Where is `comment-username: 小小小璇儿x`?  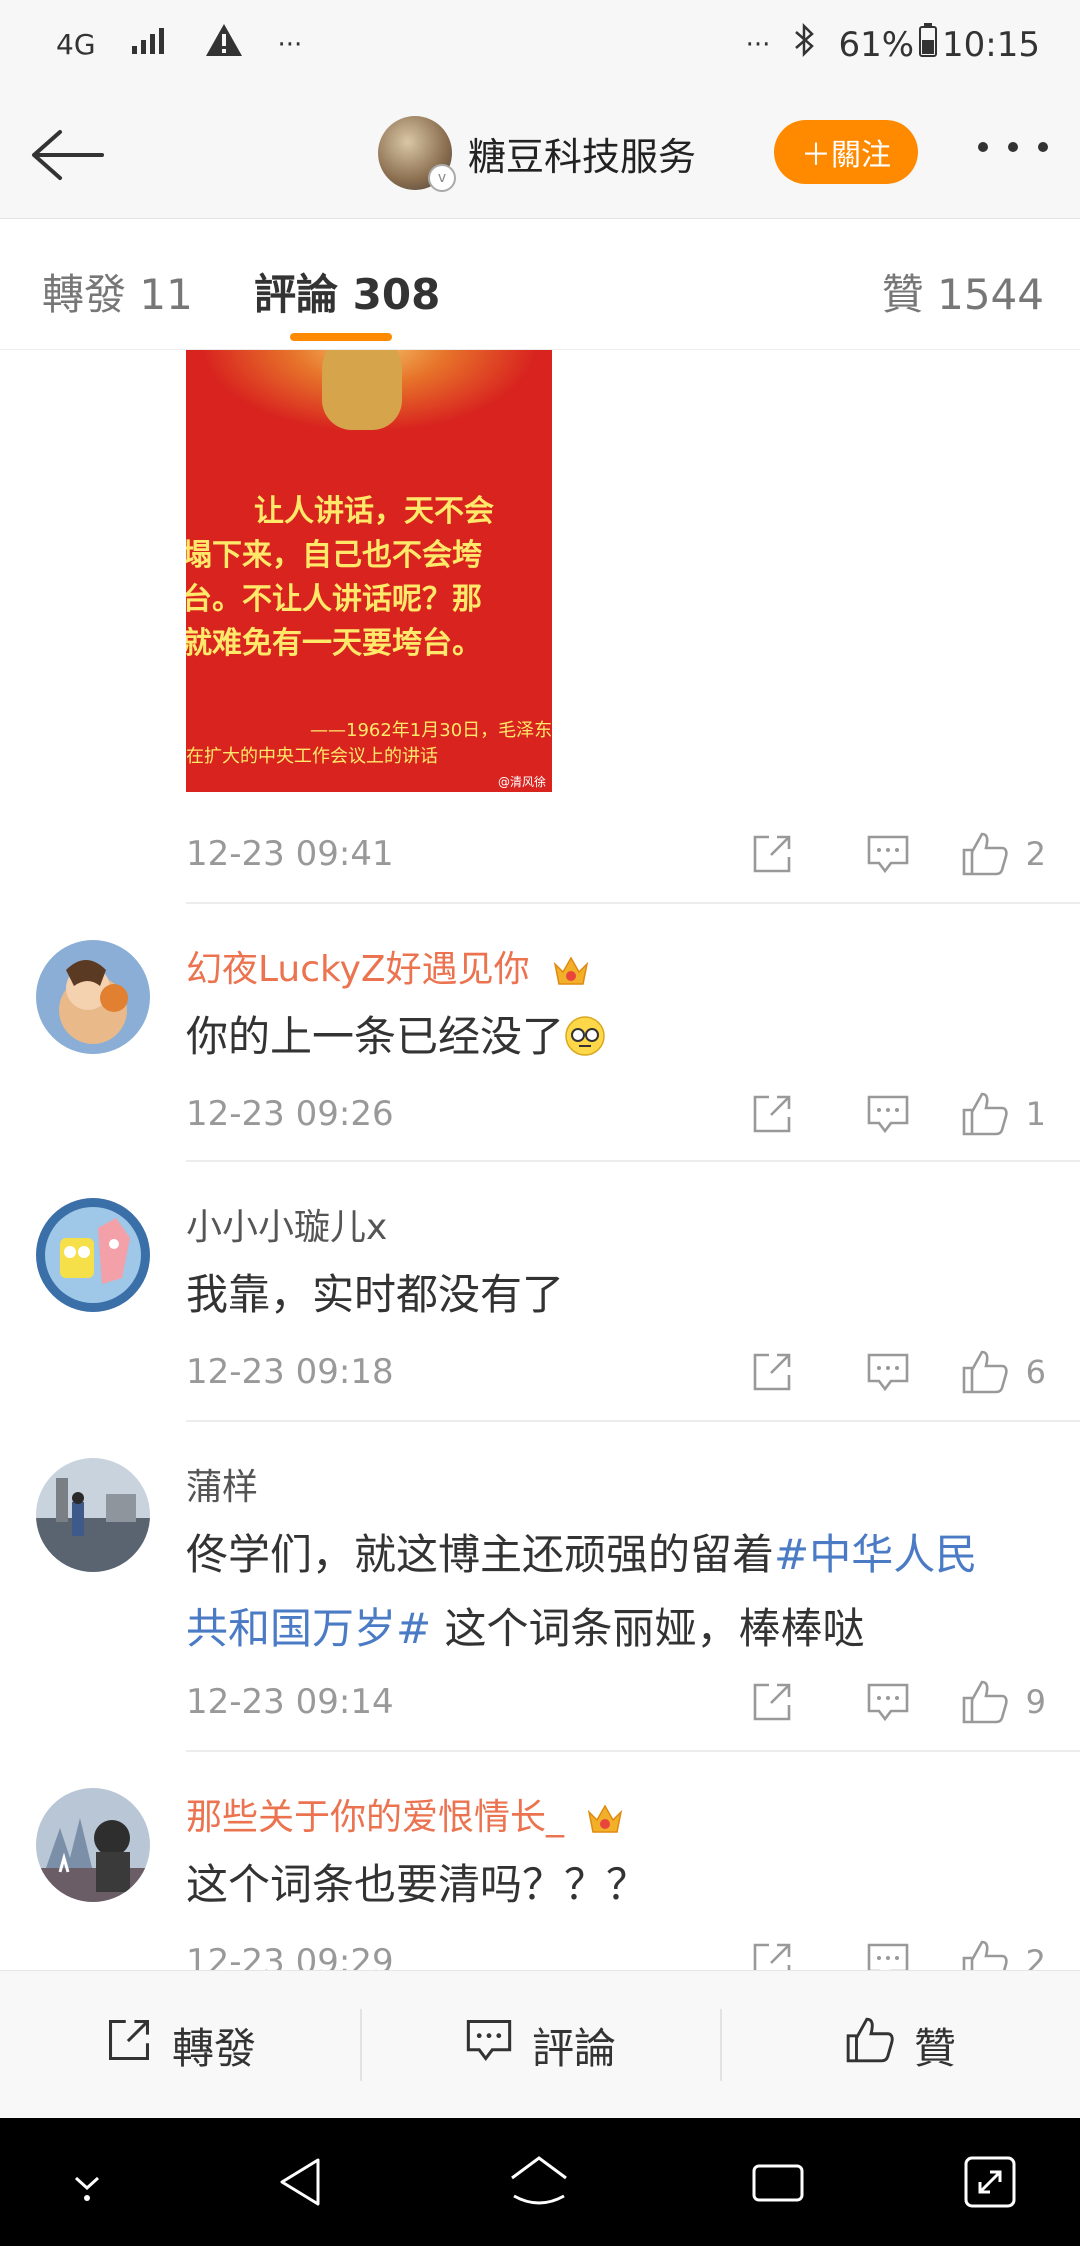 comment-username: 小小小璇儿x is located at coordinates (286, 1224).